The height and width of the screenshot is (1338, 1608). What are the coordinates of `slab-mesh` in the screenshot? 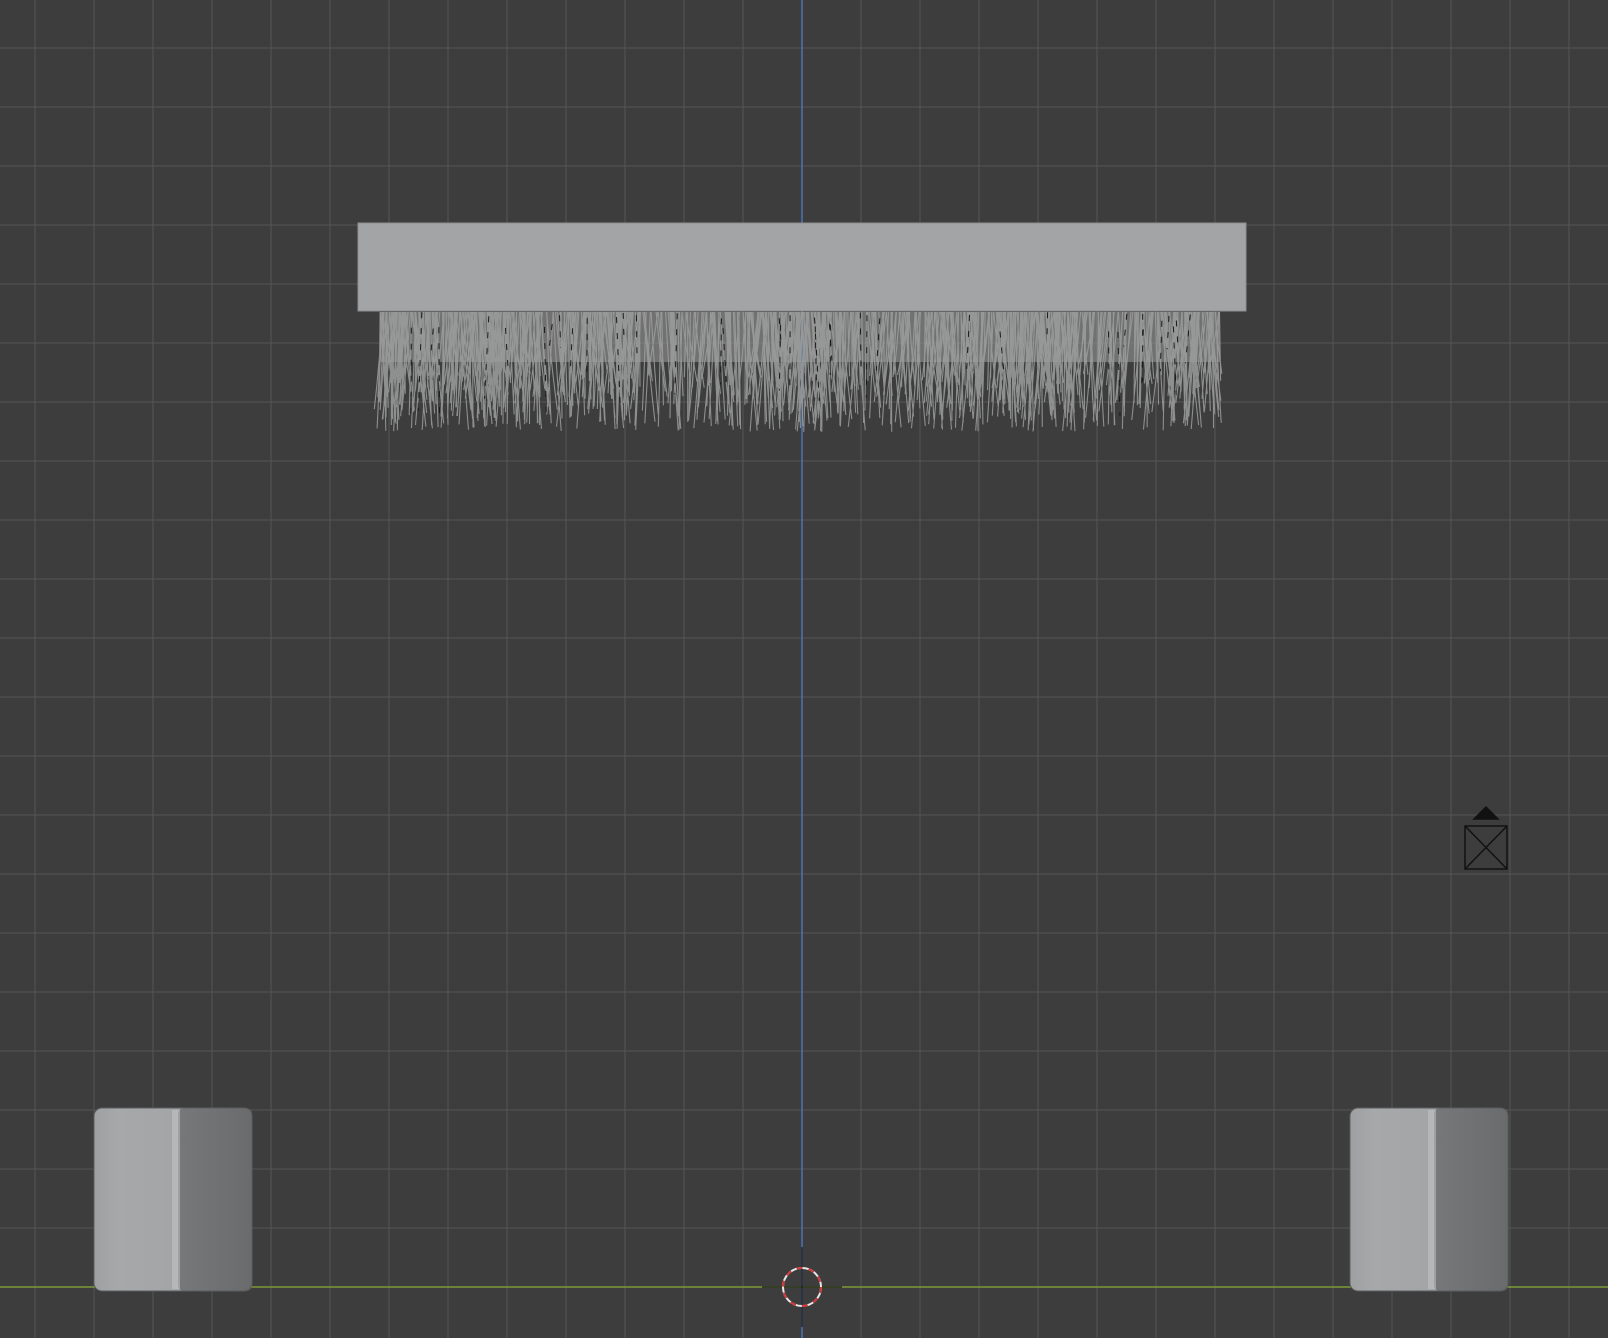 It's located at (802, 267).